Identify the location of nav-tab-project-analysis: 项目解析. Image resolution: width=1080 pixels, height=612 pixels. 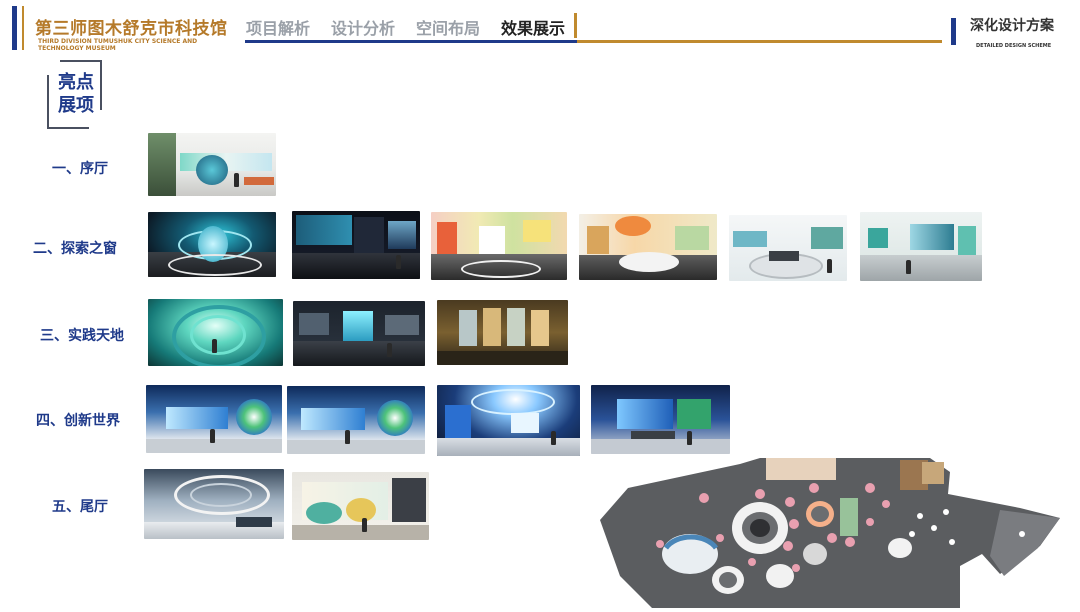
(278, 27).